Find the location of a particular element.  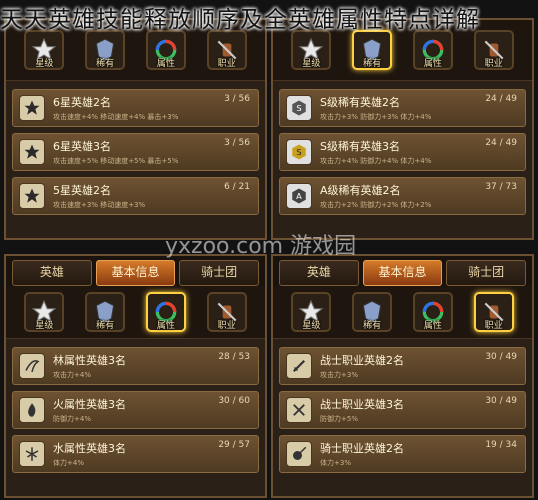

row-name: S级稀有英雄2名 is located at coordinates (360, 102).